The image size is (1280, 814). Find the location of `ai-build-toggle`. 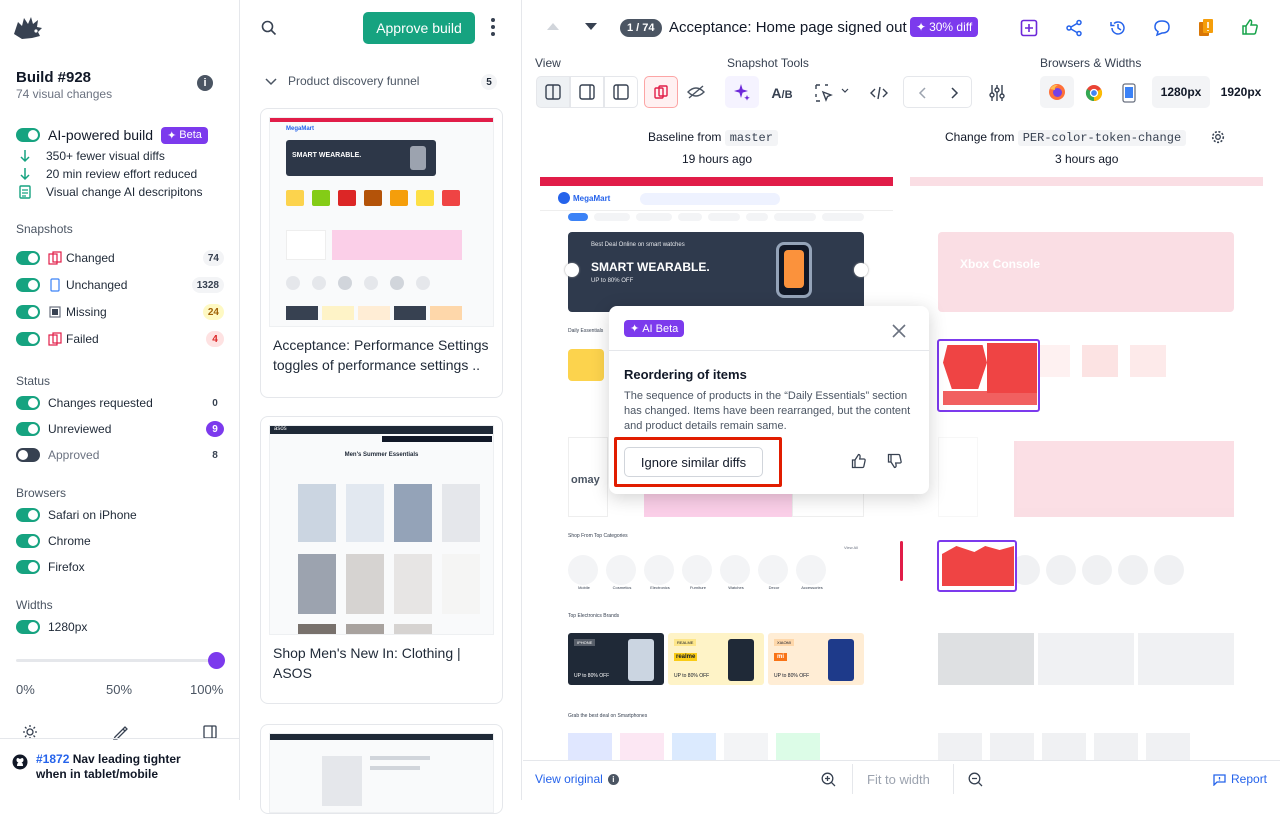

ai-build-toggle is located at coordinates (28, 135).